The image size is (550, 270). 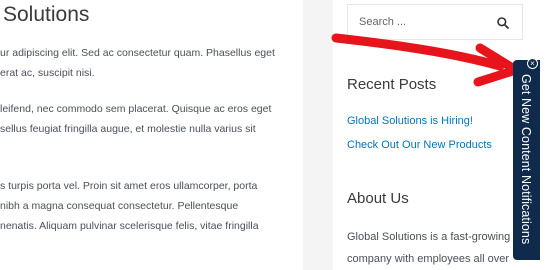 I want to click on paragraph-line: erat ac, suscipit nisi., so click(x=47, y=73).